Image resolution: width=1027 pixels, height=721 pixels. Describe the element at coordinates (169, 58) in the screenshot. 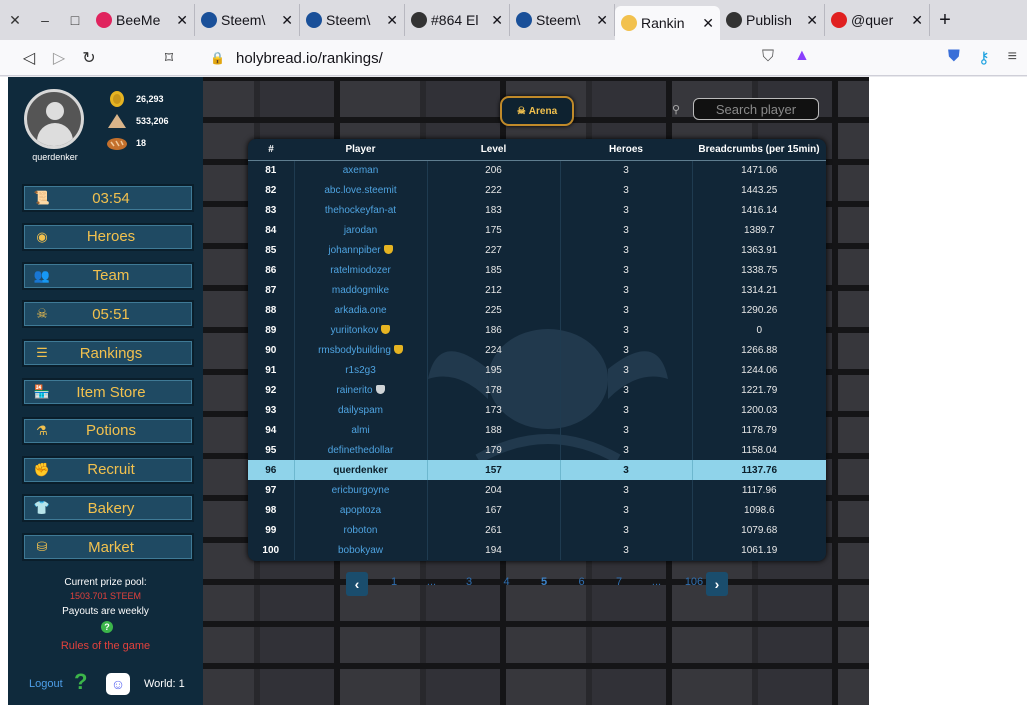

I see `bookmark-icon: ⌑` at that location.